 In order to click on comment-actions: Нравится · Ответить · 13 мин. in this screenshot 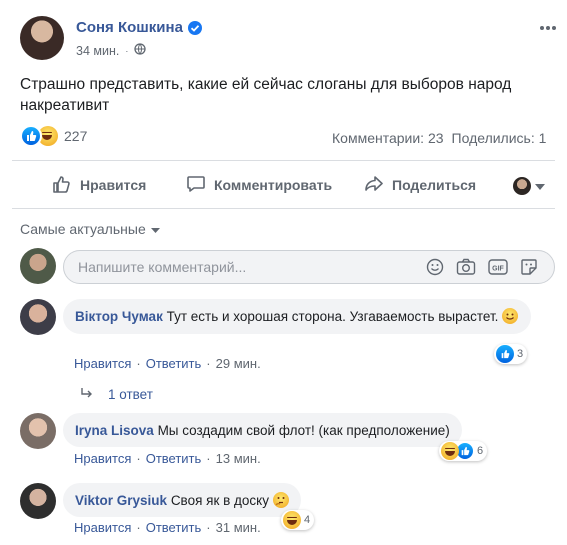, I will do `click(167, 458)`.